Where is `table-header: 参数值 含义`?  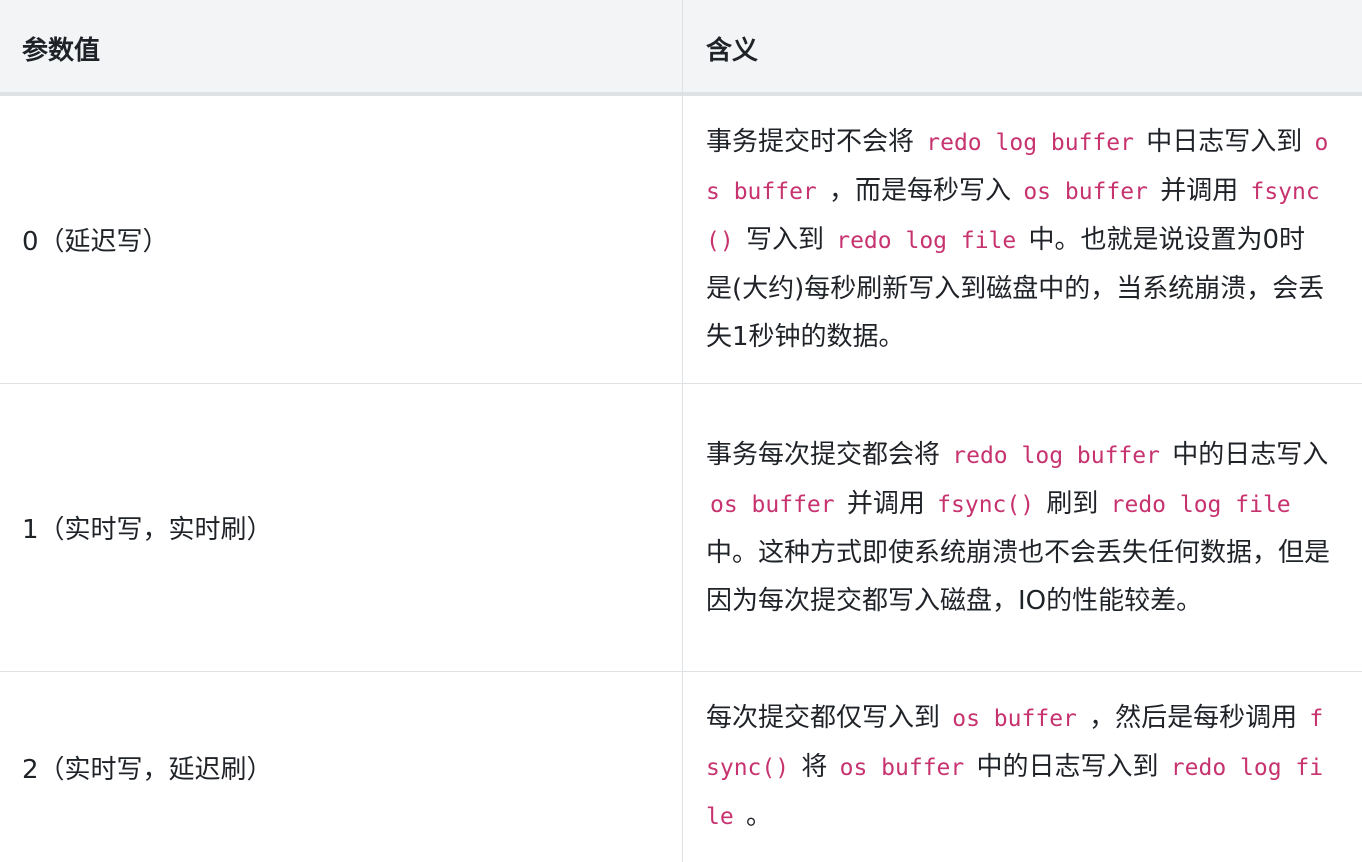 table-header: 参数值 含义 is located at coordinates (681, 48).